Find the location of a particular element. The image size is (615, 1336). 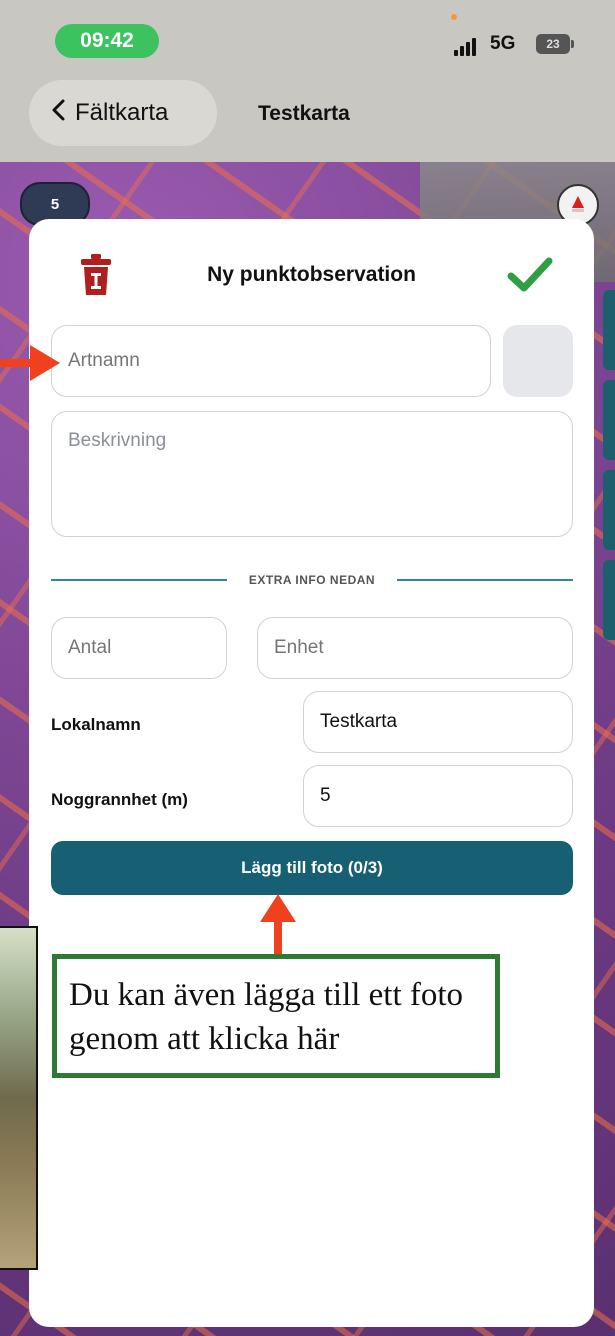

privacy-indicator-dot is located at coordinates (454, 17).